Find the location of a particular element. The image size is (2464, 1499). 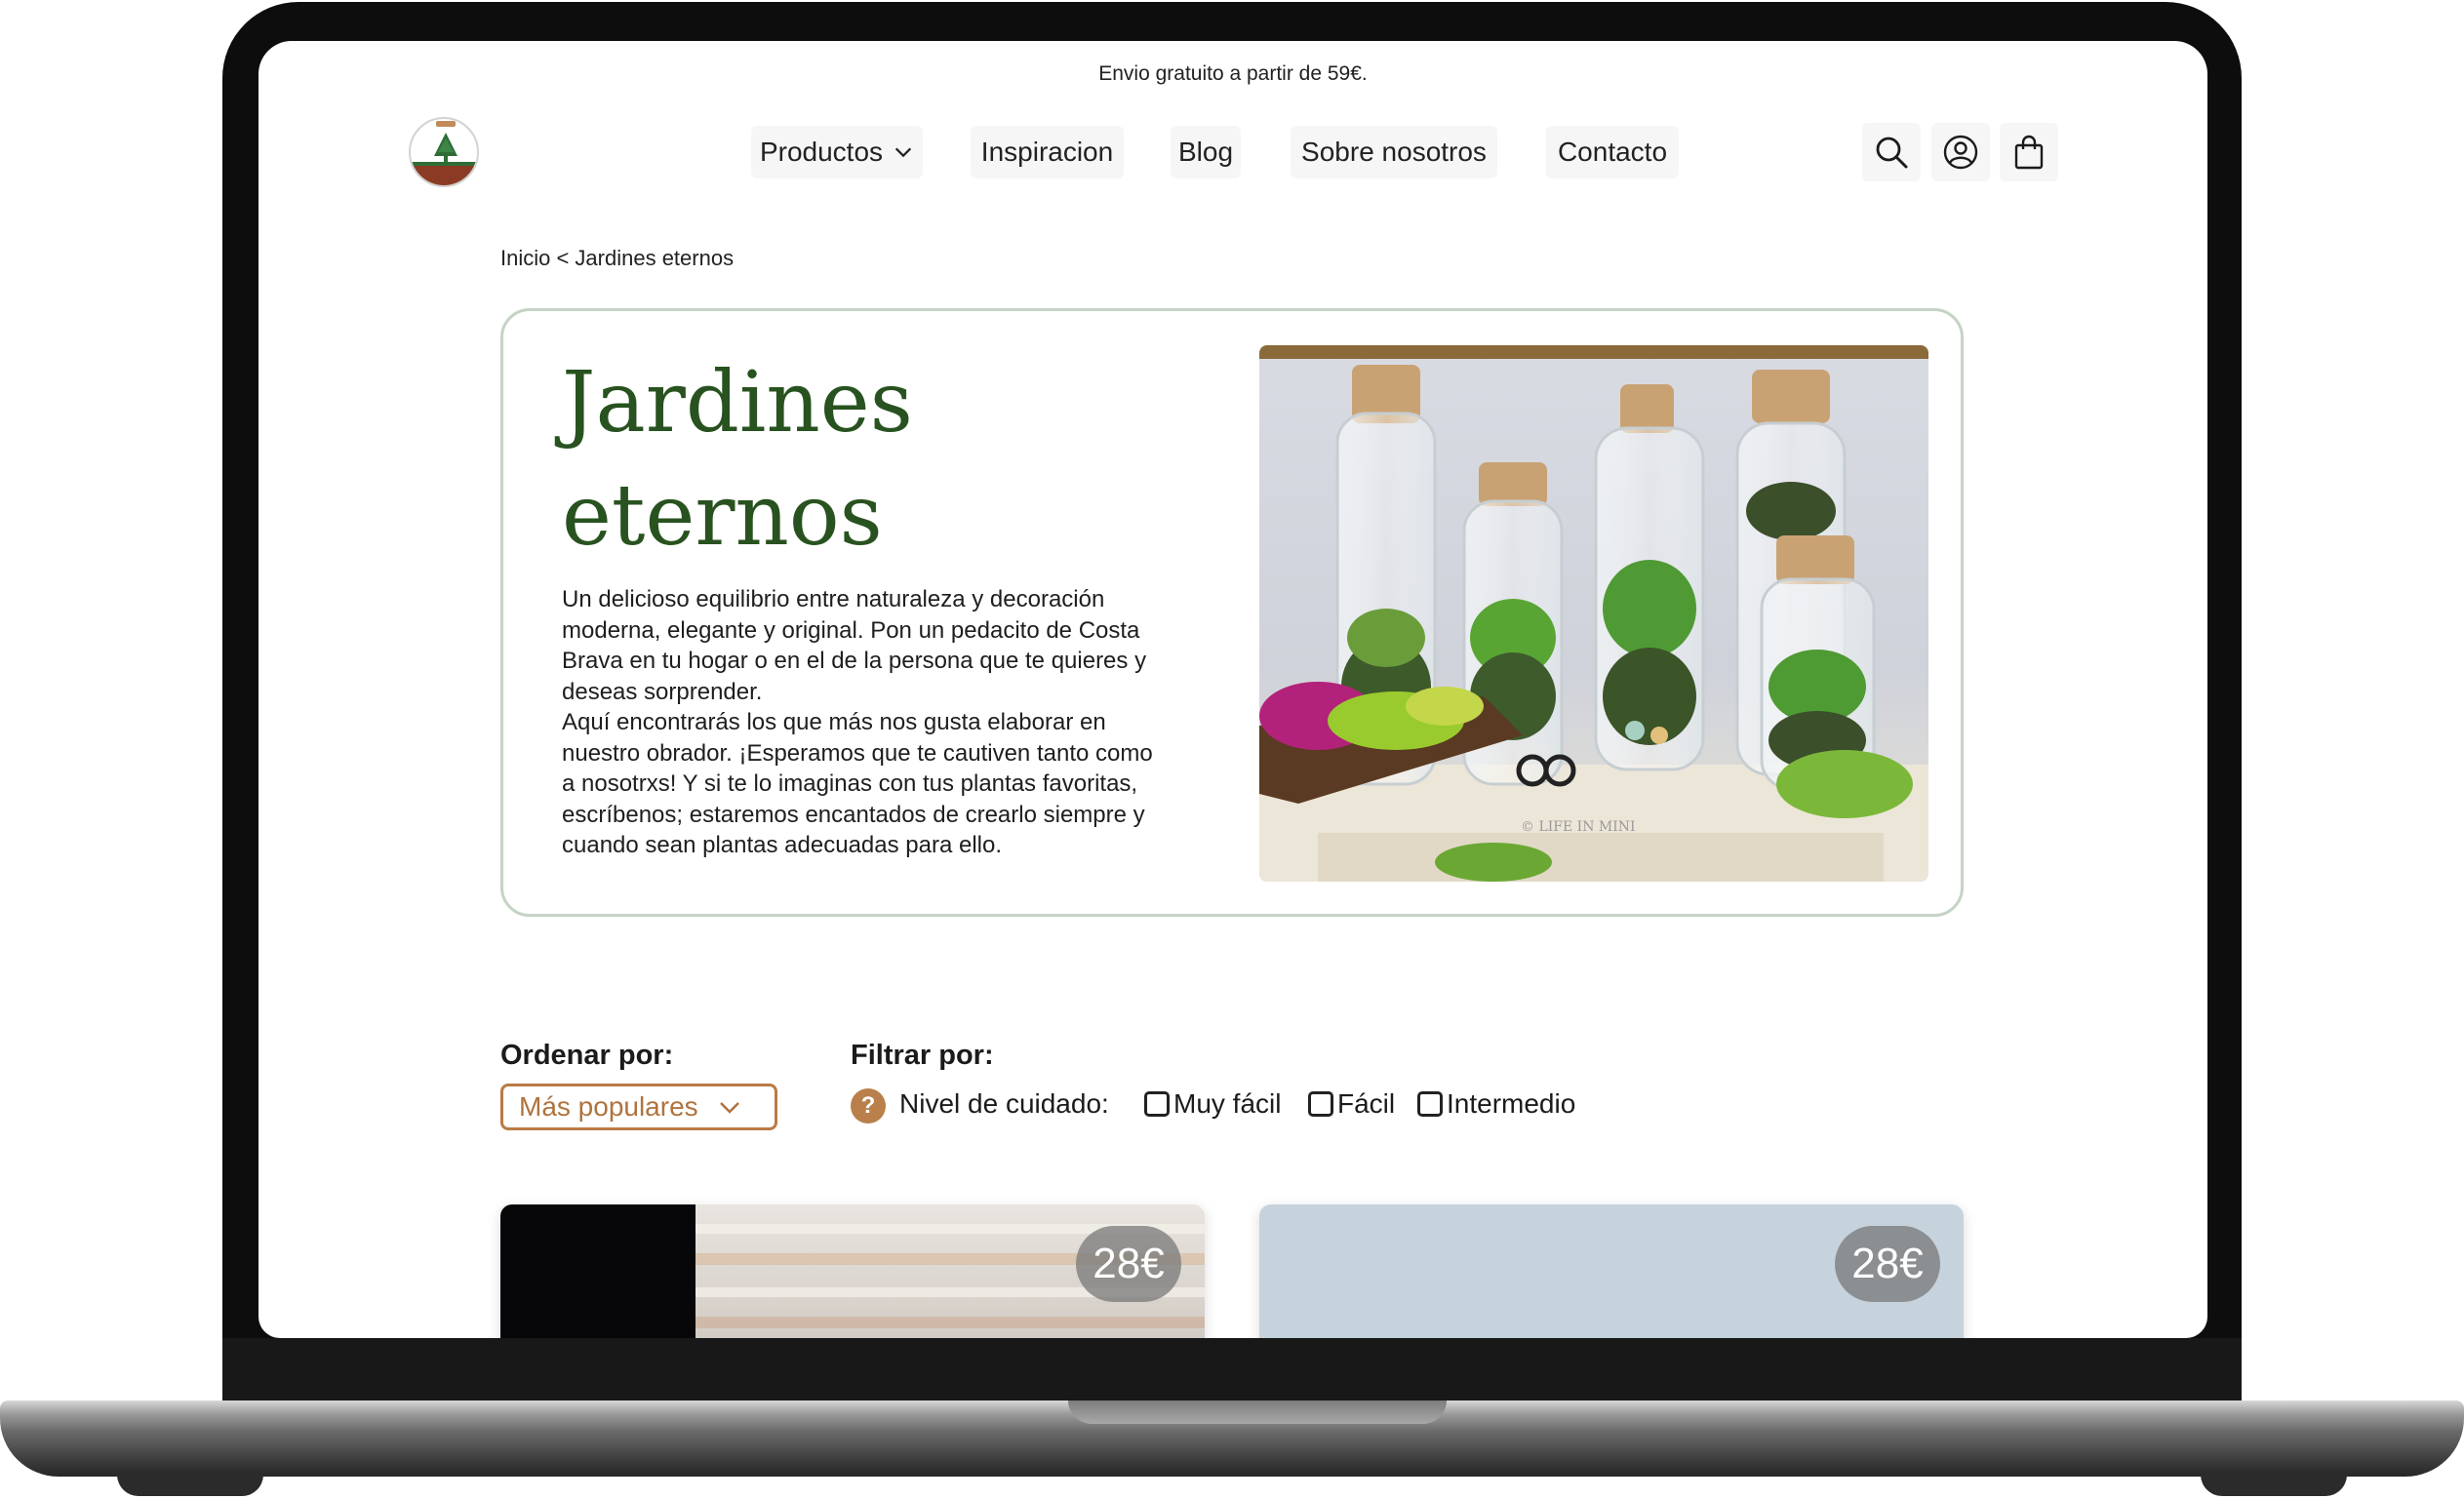

nav-item-contacto: Contacto is located at coordinates (1612, 152).